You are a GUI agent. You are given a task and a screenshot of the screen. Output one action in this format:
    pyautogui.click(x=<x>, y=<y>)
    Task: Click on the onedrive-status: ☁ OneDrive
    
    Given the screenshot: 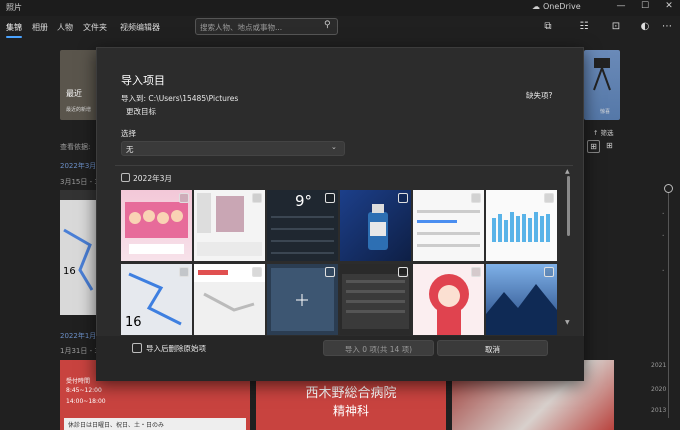 What is the action you would take?
    pyautogui.click(x=556, y=6)
    